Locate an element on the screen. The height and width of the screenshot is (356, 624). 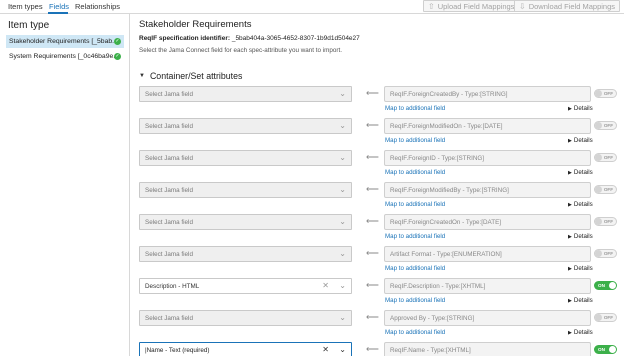
download-field-mappings-button: ⇩ Download Field Mappings is located at coordinates (567, 6).